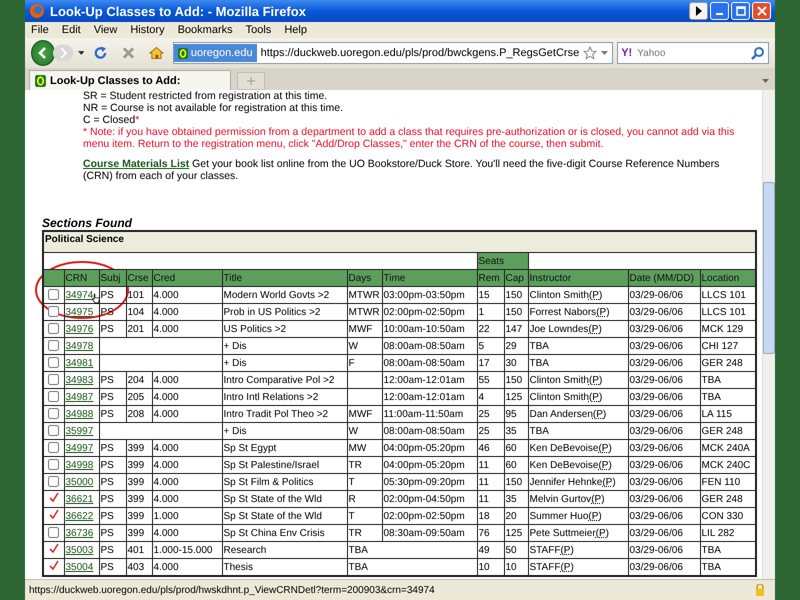 Image resolution: width=800 pixels, height=600 pixels. What do you see at coordinates (758, 53) in the screenshot?
I see `search-icon` at bounding box center [758, 53].